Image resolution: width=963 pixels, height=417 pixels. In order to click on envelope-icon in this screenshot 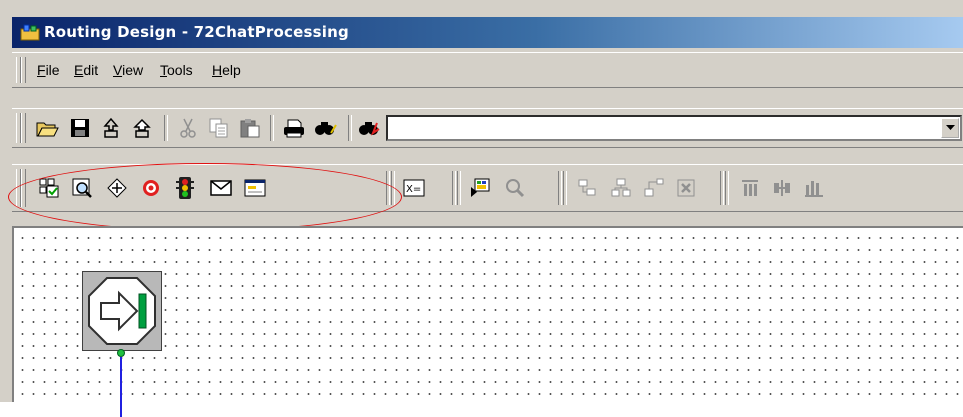, I will do `click(221, 188)`.